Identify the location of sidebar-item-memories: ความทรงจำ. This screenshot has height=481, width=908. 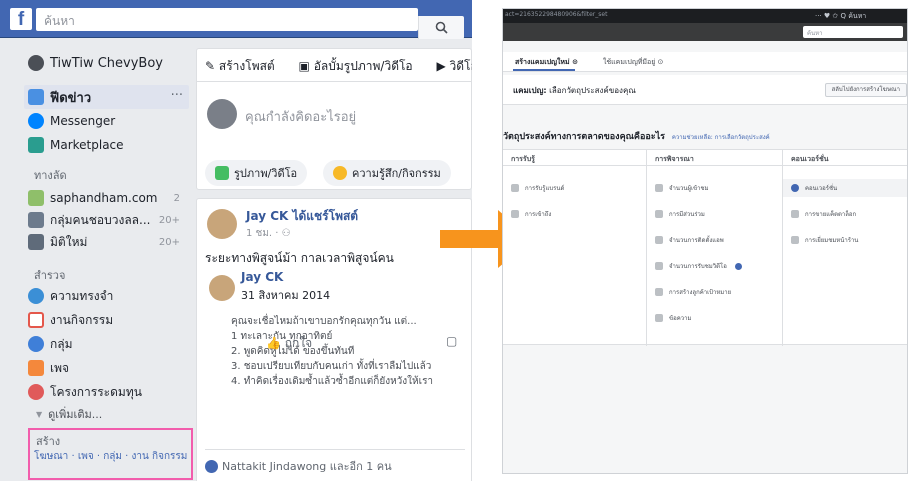
(70, 296).